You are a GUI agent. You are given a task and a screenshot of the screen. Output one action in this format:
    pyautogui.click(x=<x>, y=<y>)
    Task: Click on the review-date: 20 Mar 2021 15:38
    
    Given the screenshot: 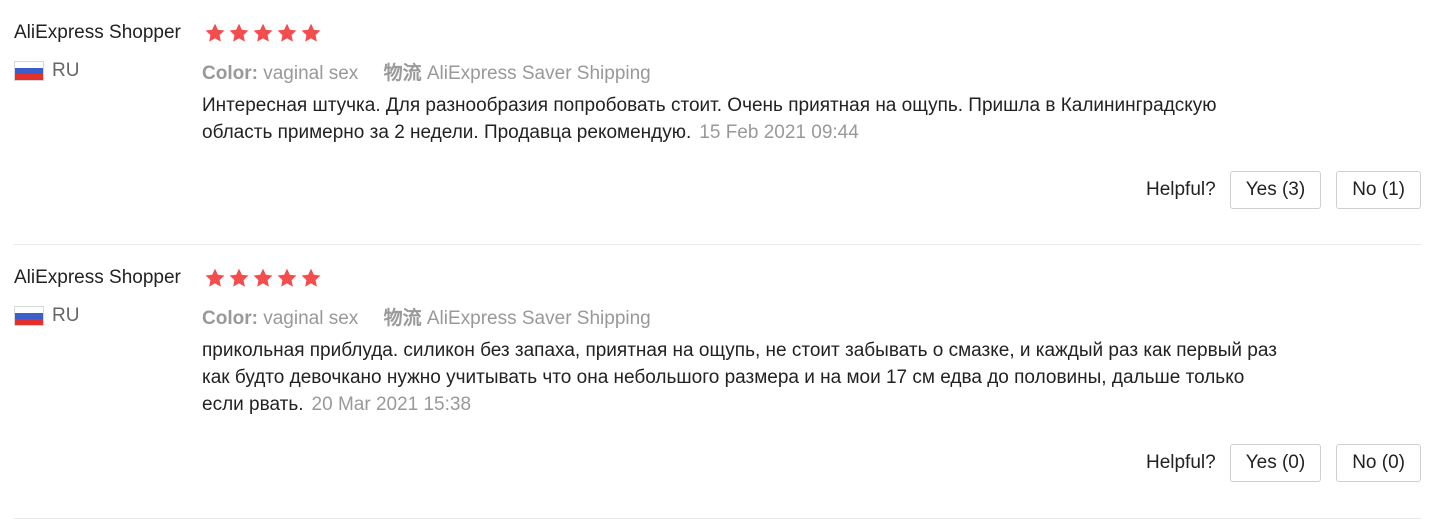 What is the action you would take?
    pyautogui.click(x=391, y=404)
    